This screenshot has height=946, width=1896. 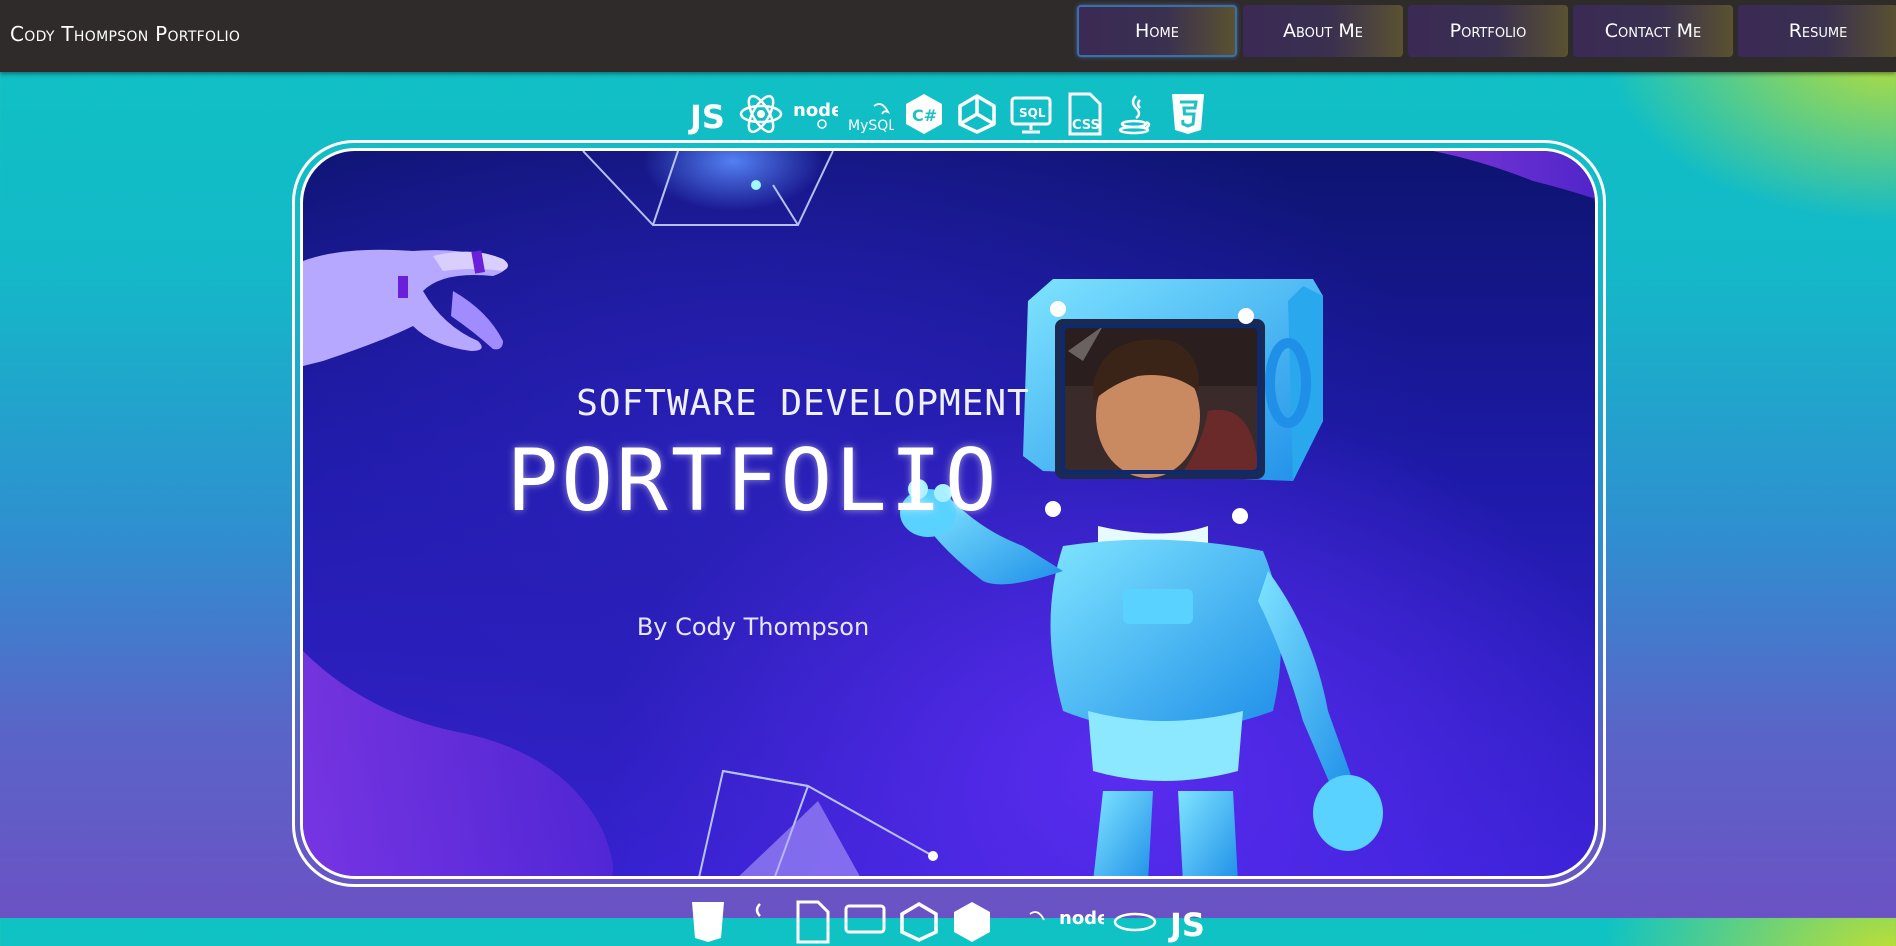 What do you see at coordinates (1157, 31) in the screenshot?
I see `nav-home-button: Home` at bounding box center [1157, 31].